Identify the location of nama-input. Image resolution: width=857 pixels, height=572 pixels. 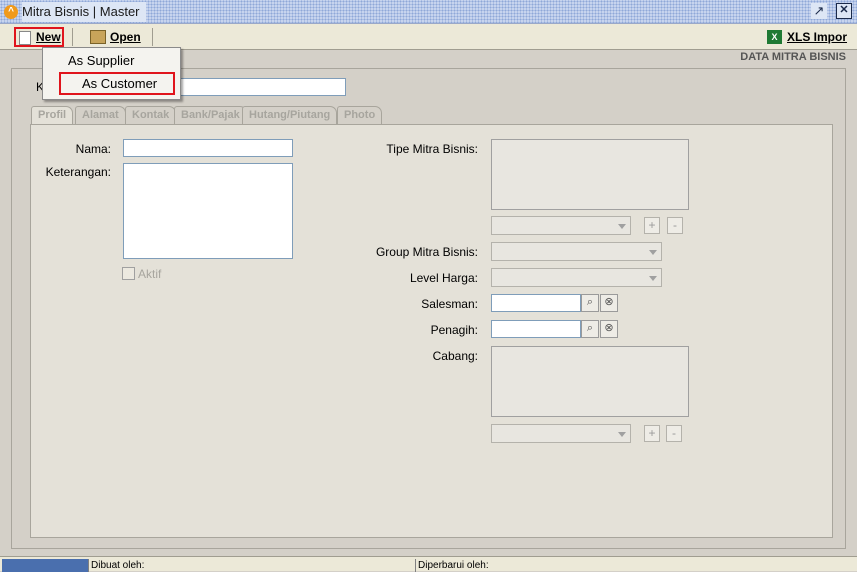
(208, 148).